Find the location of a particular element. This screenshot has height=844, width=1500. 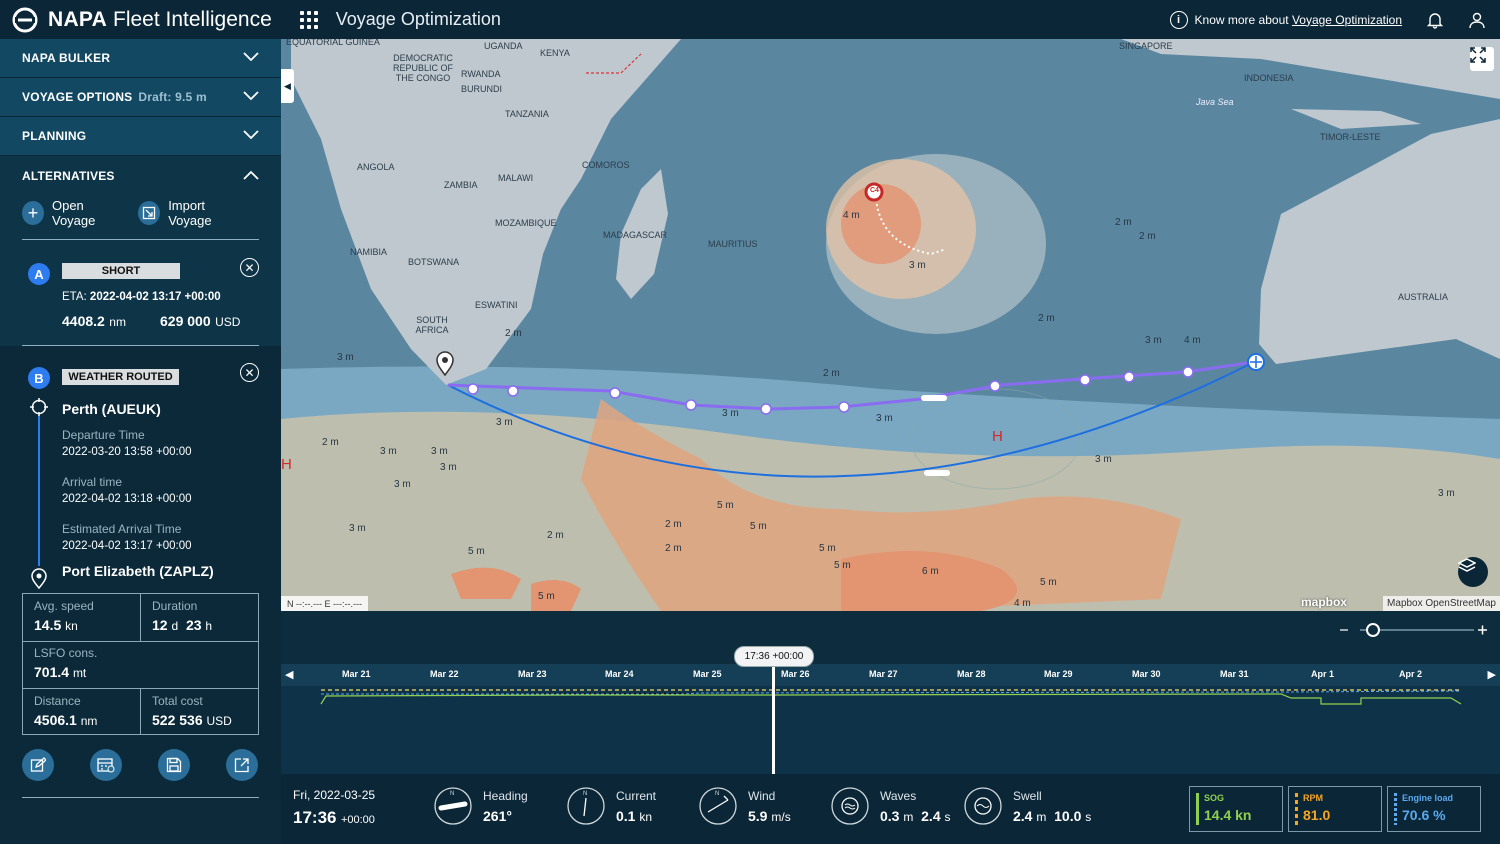

eta-value: 2022-04-02 13:17 +00:00 is located at coordinates (155, 297).